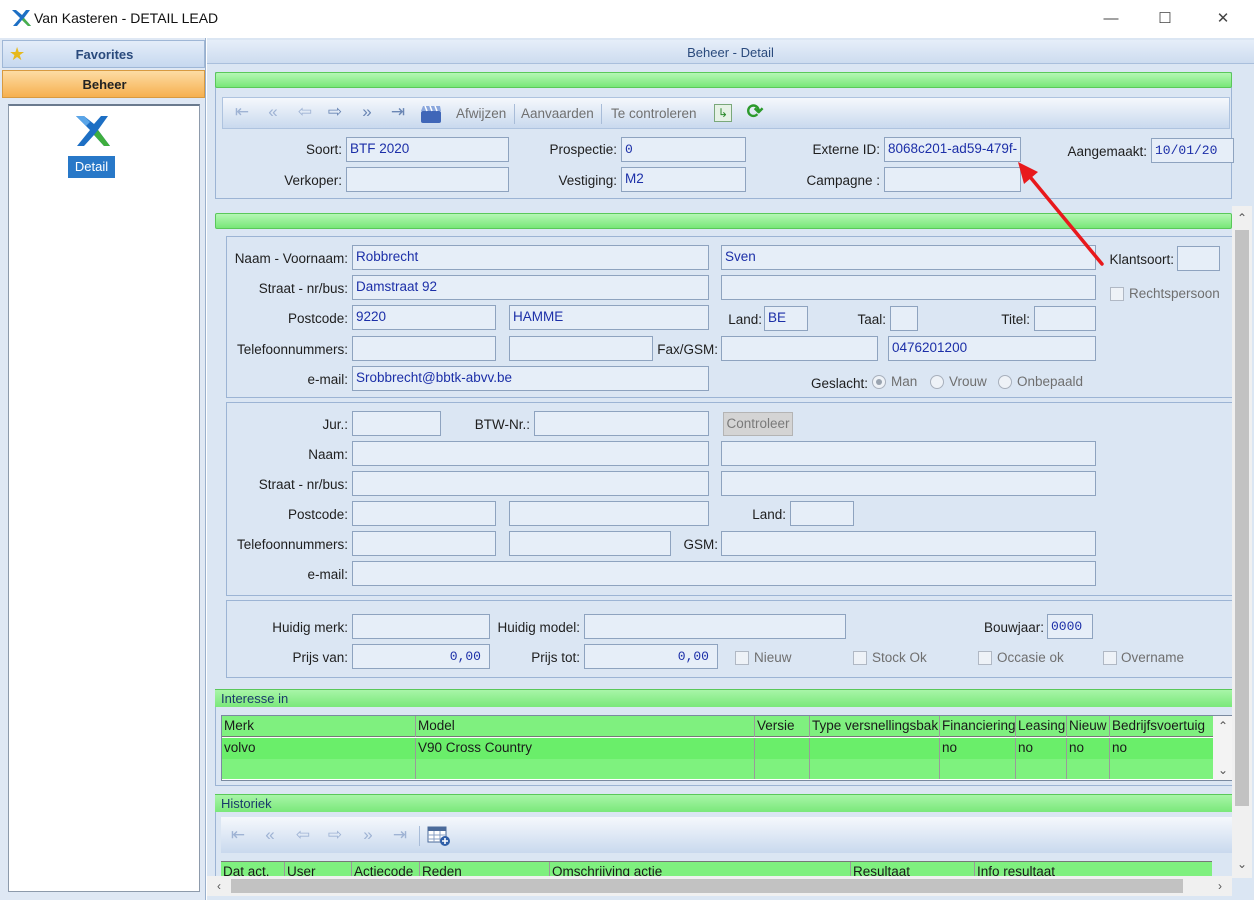 The width and height of the screenshot is (1254, 900). Describe the element at coordinates (1088, 726) in the screenshot. I see `col-nieuw: Nieuw` at that location.